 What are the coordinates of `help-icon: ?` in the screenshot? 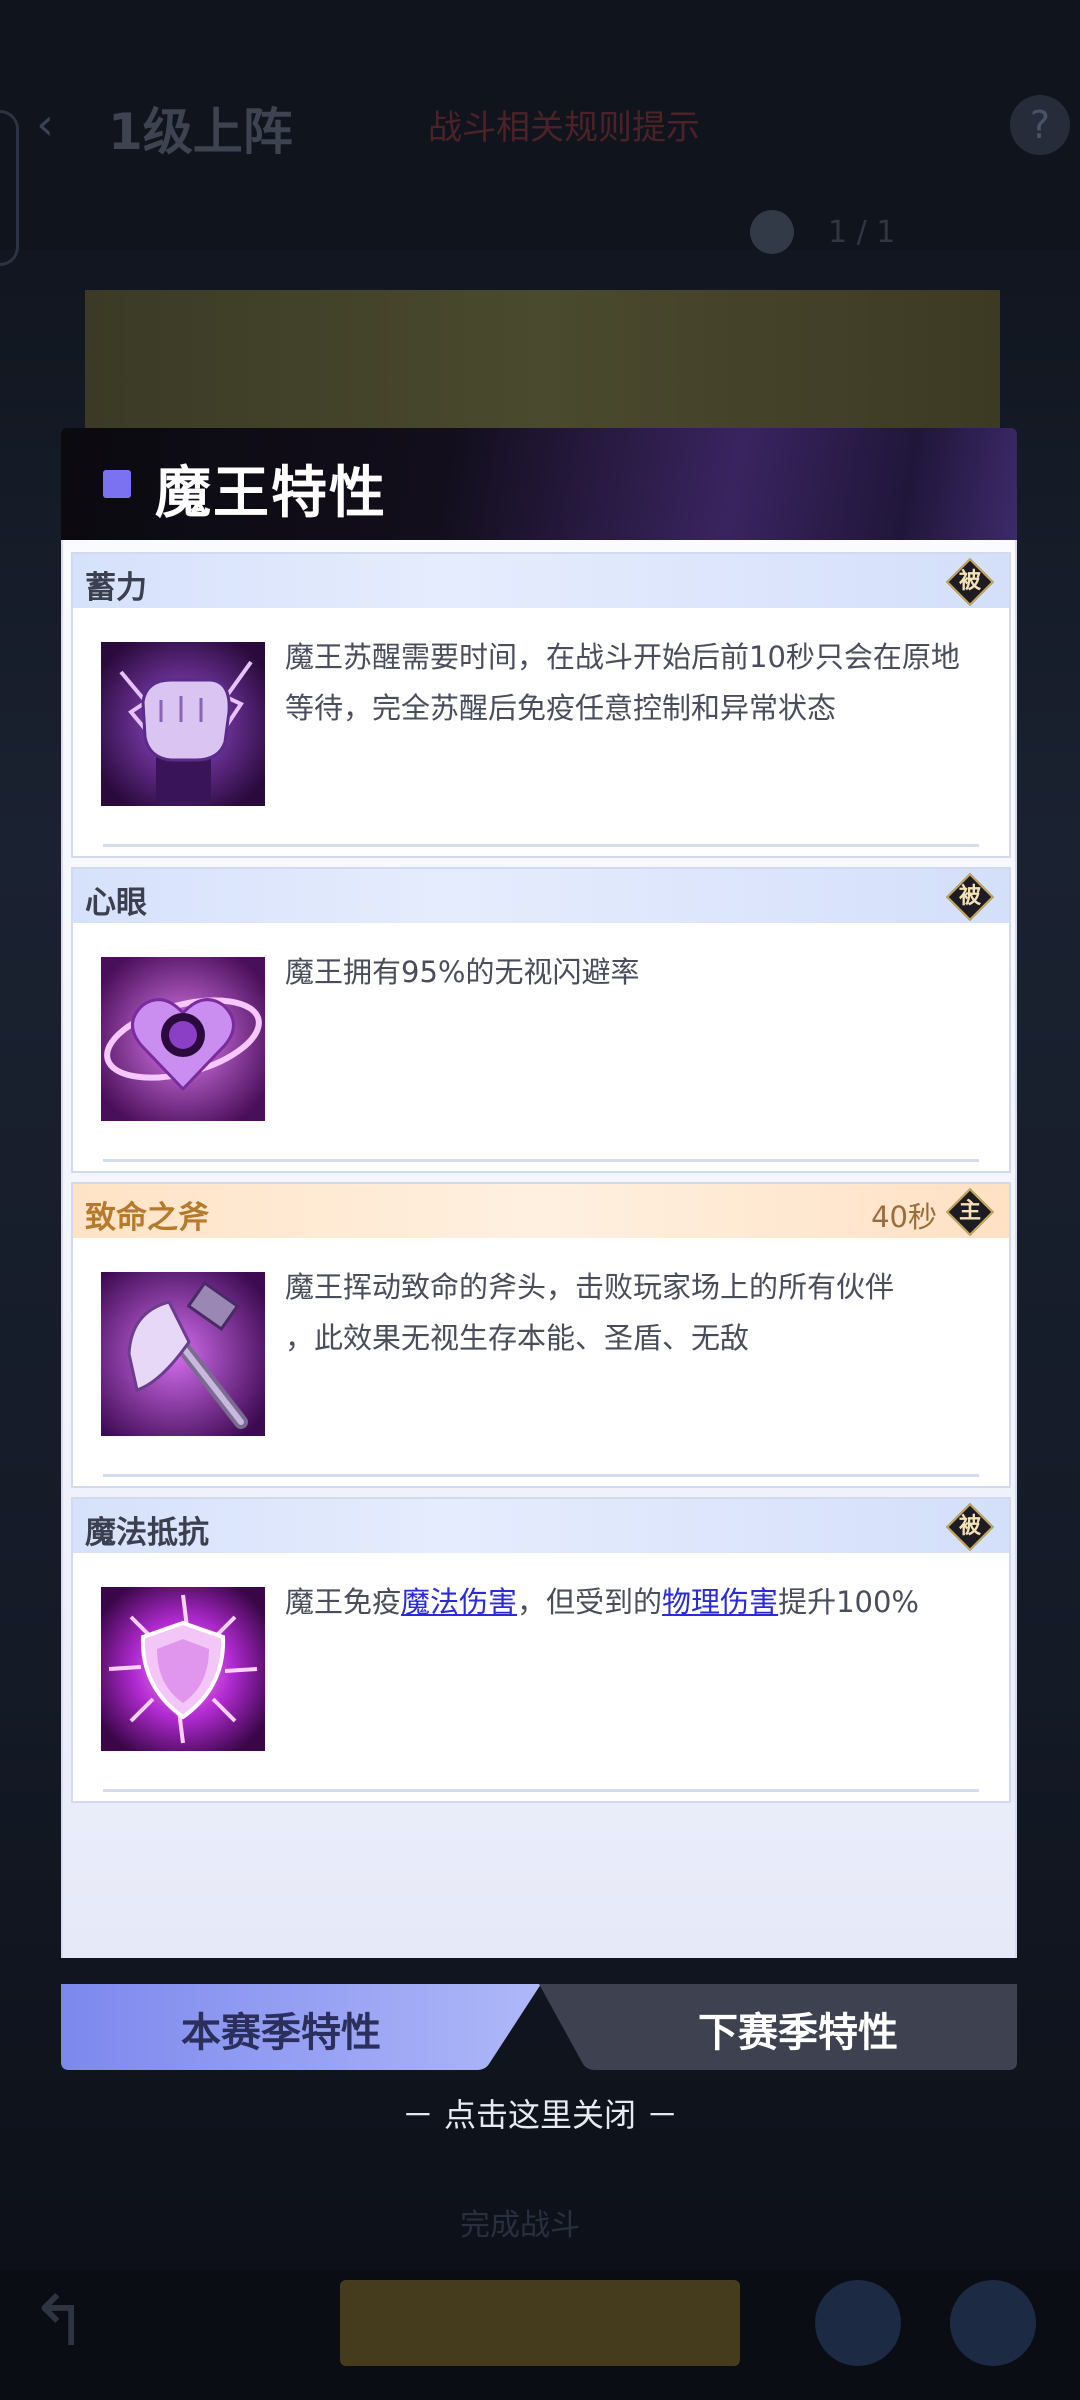 It's located at (1040, 125).